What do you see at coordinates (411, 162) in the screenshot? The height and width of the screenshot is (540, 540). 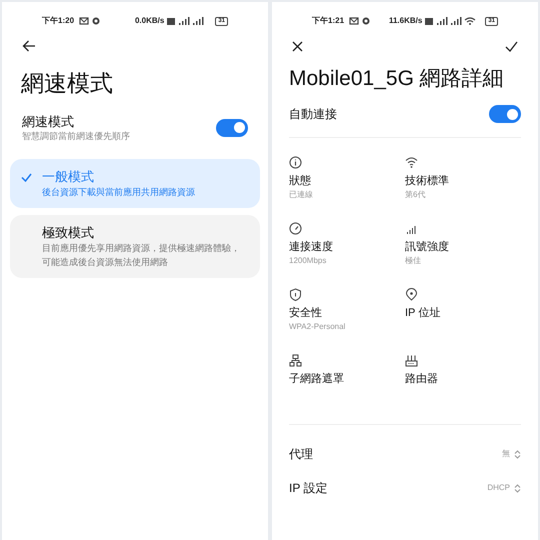 I see `wifi-icon` at bounding box center [411, 162].